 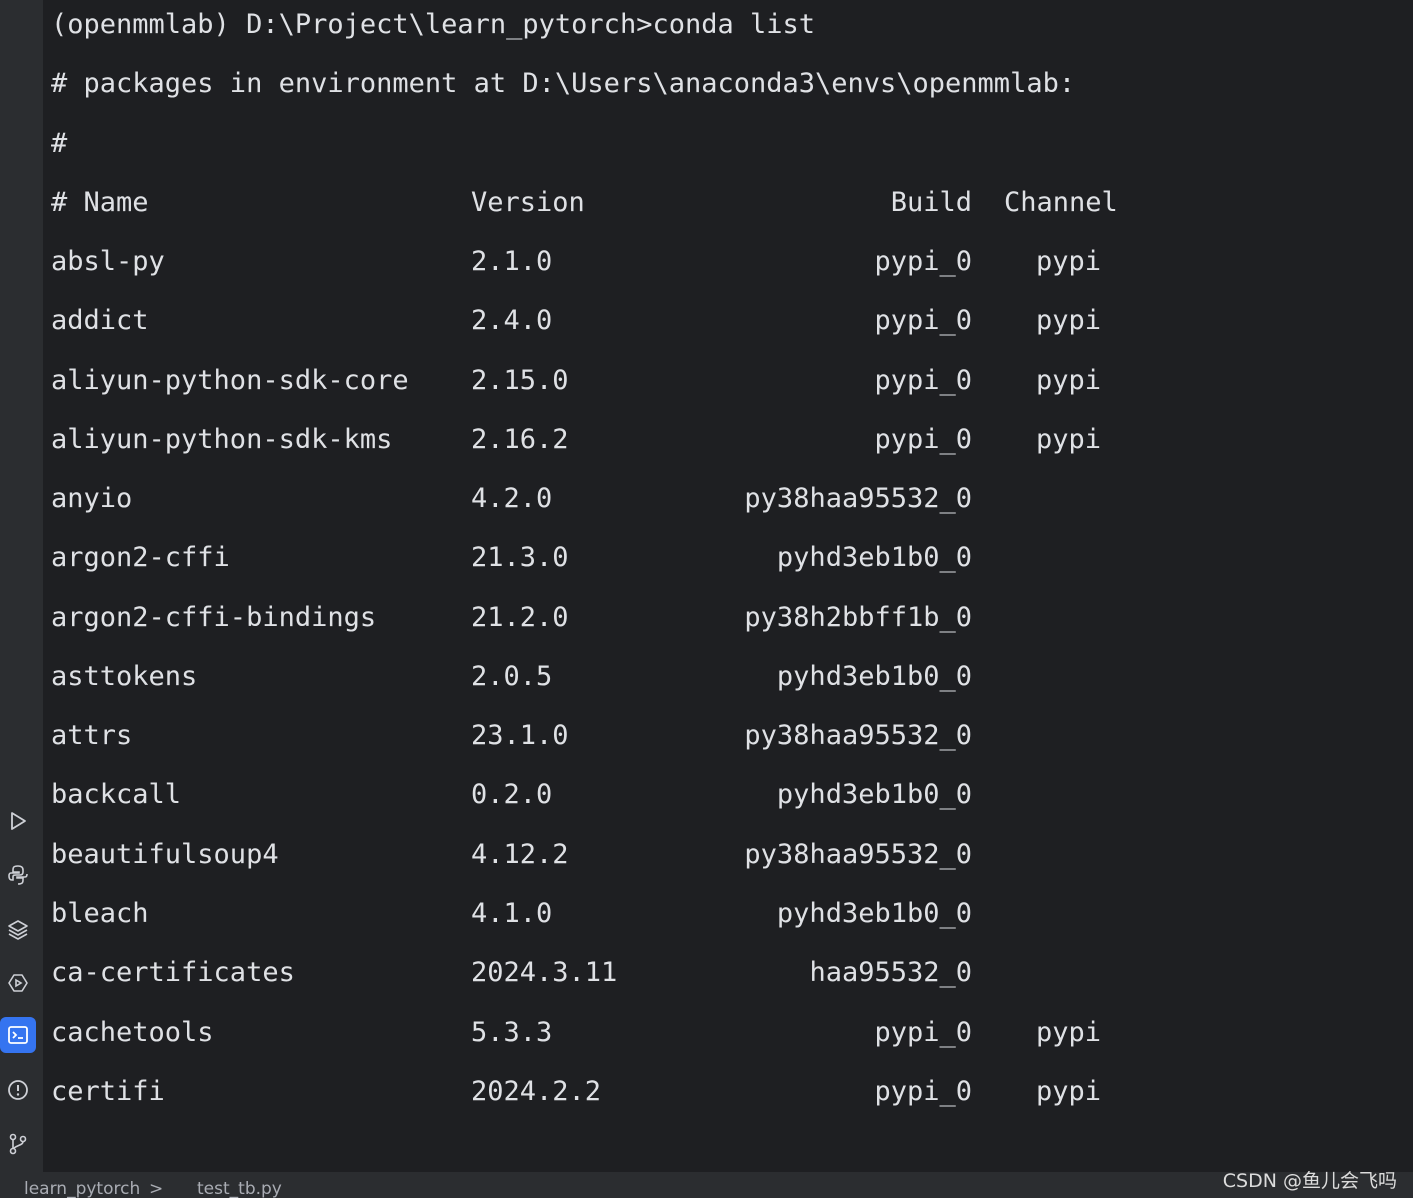 I want to click on package-version: 2.0.5, so click(x=512, y=676).